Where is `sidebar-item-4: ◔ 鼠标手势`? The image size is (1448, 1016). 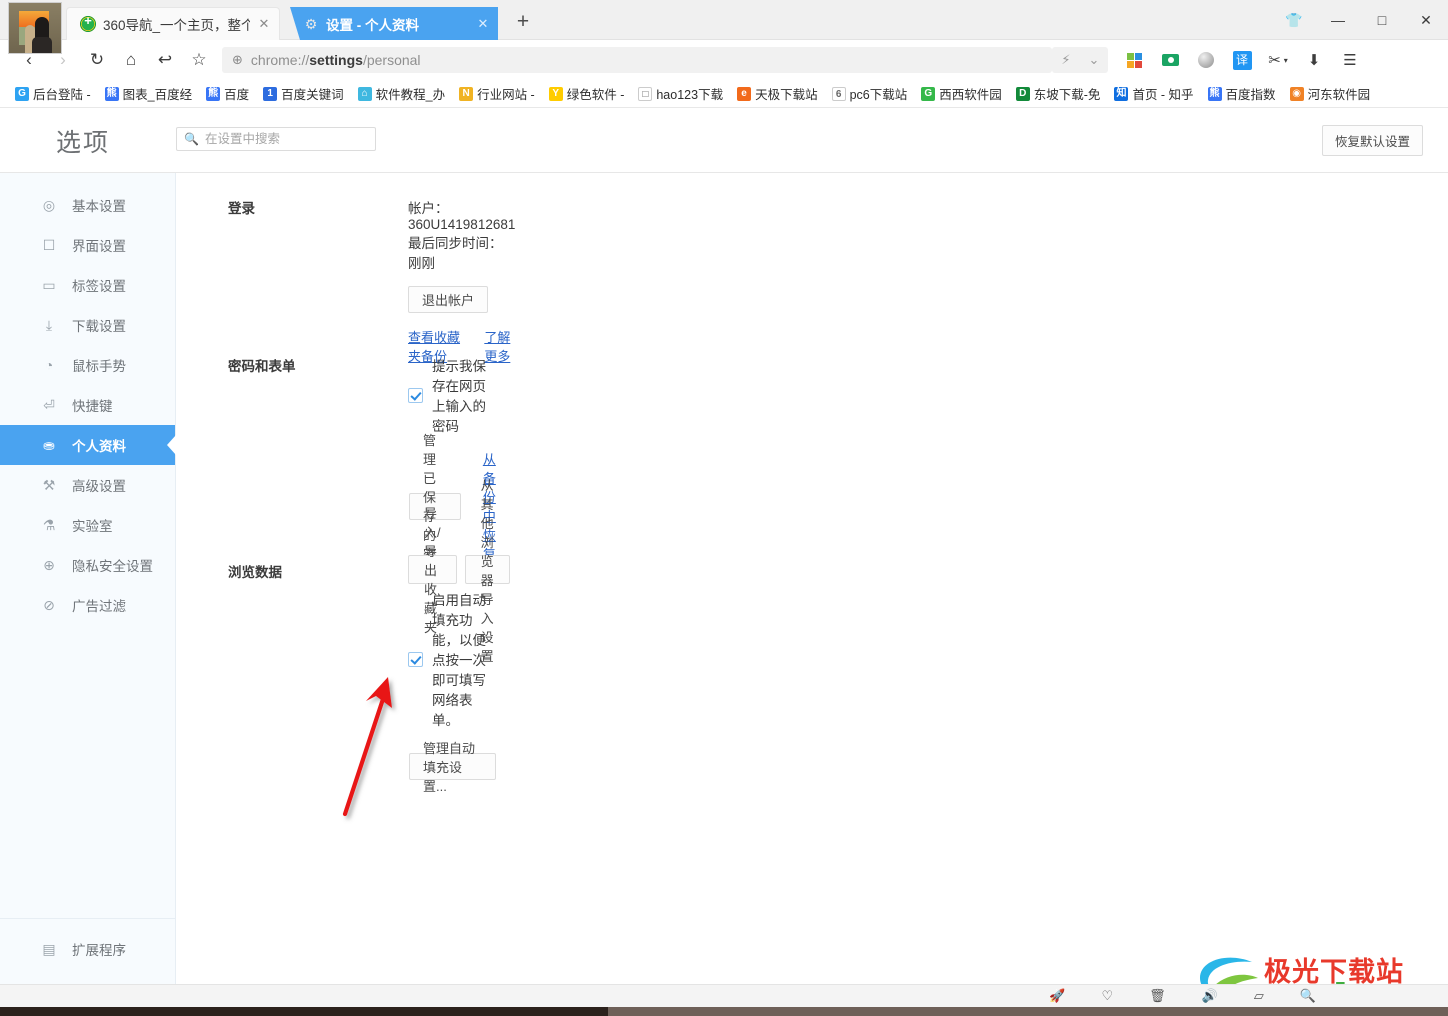
sidebar-item-4: ◔ 鼠标手势 is located at coordinates (87, 365).